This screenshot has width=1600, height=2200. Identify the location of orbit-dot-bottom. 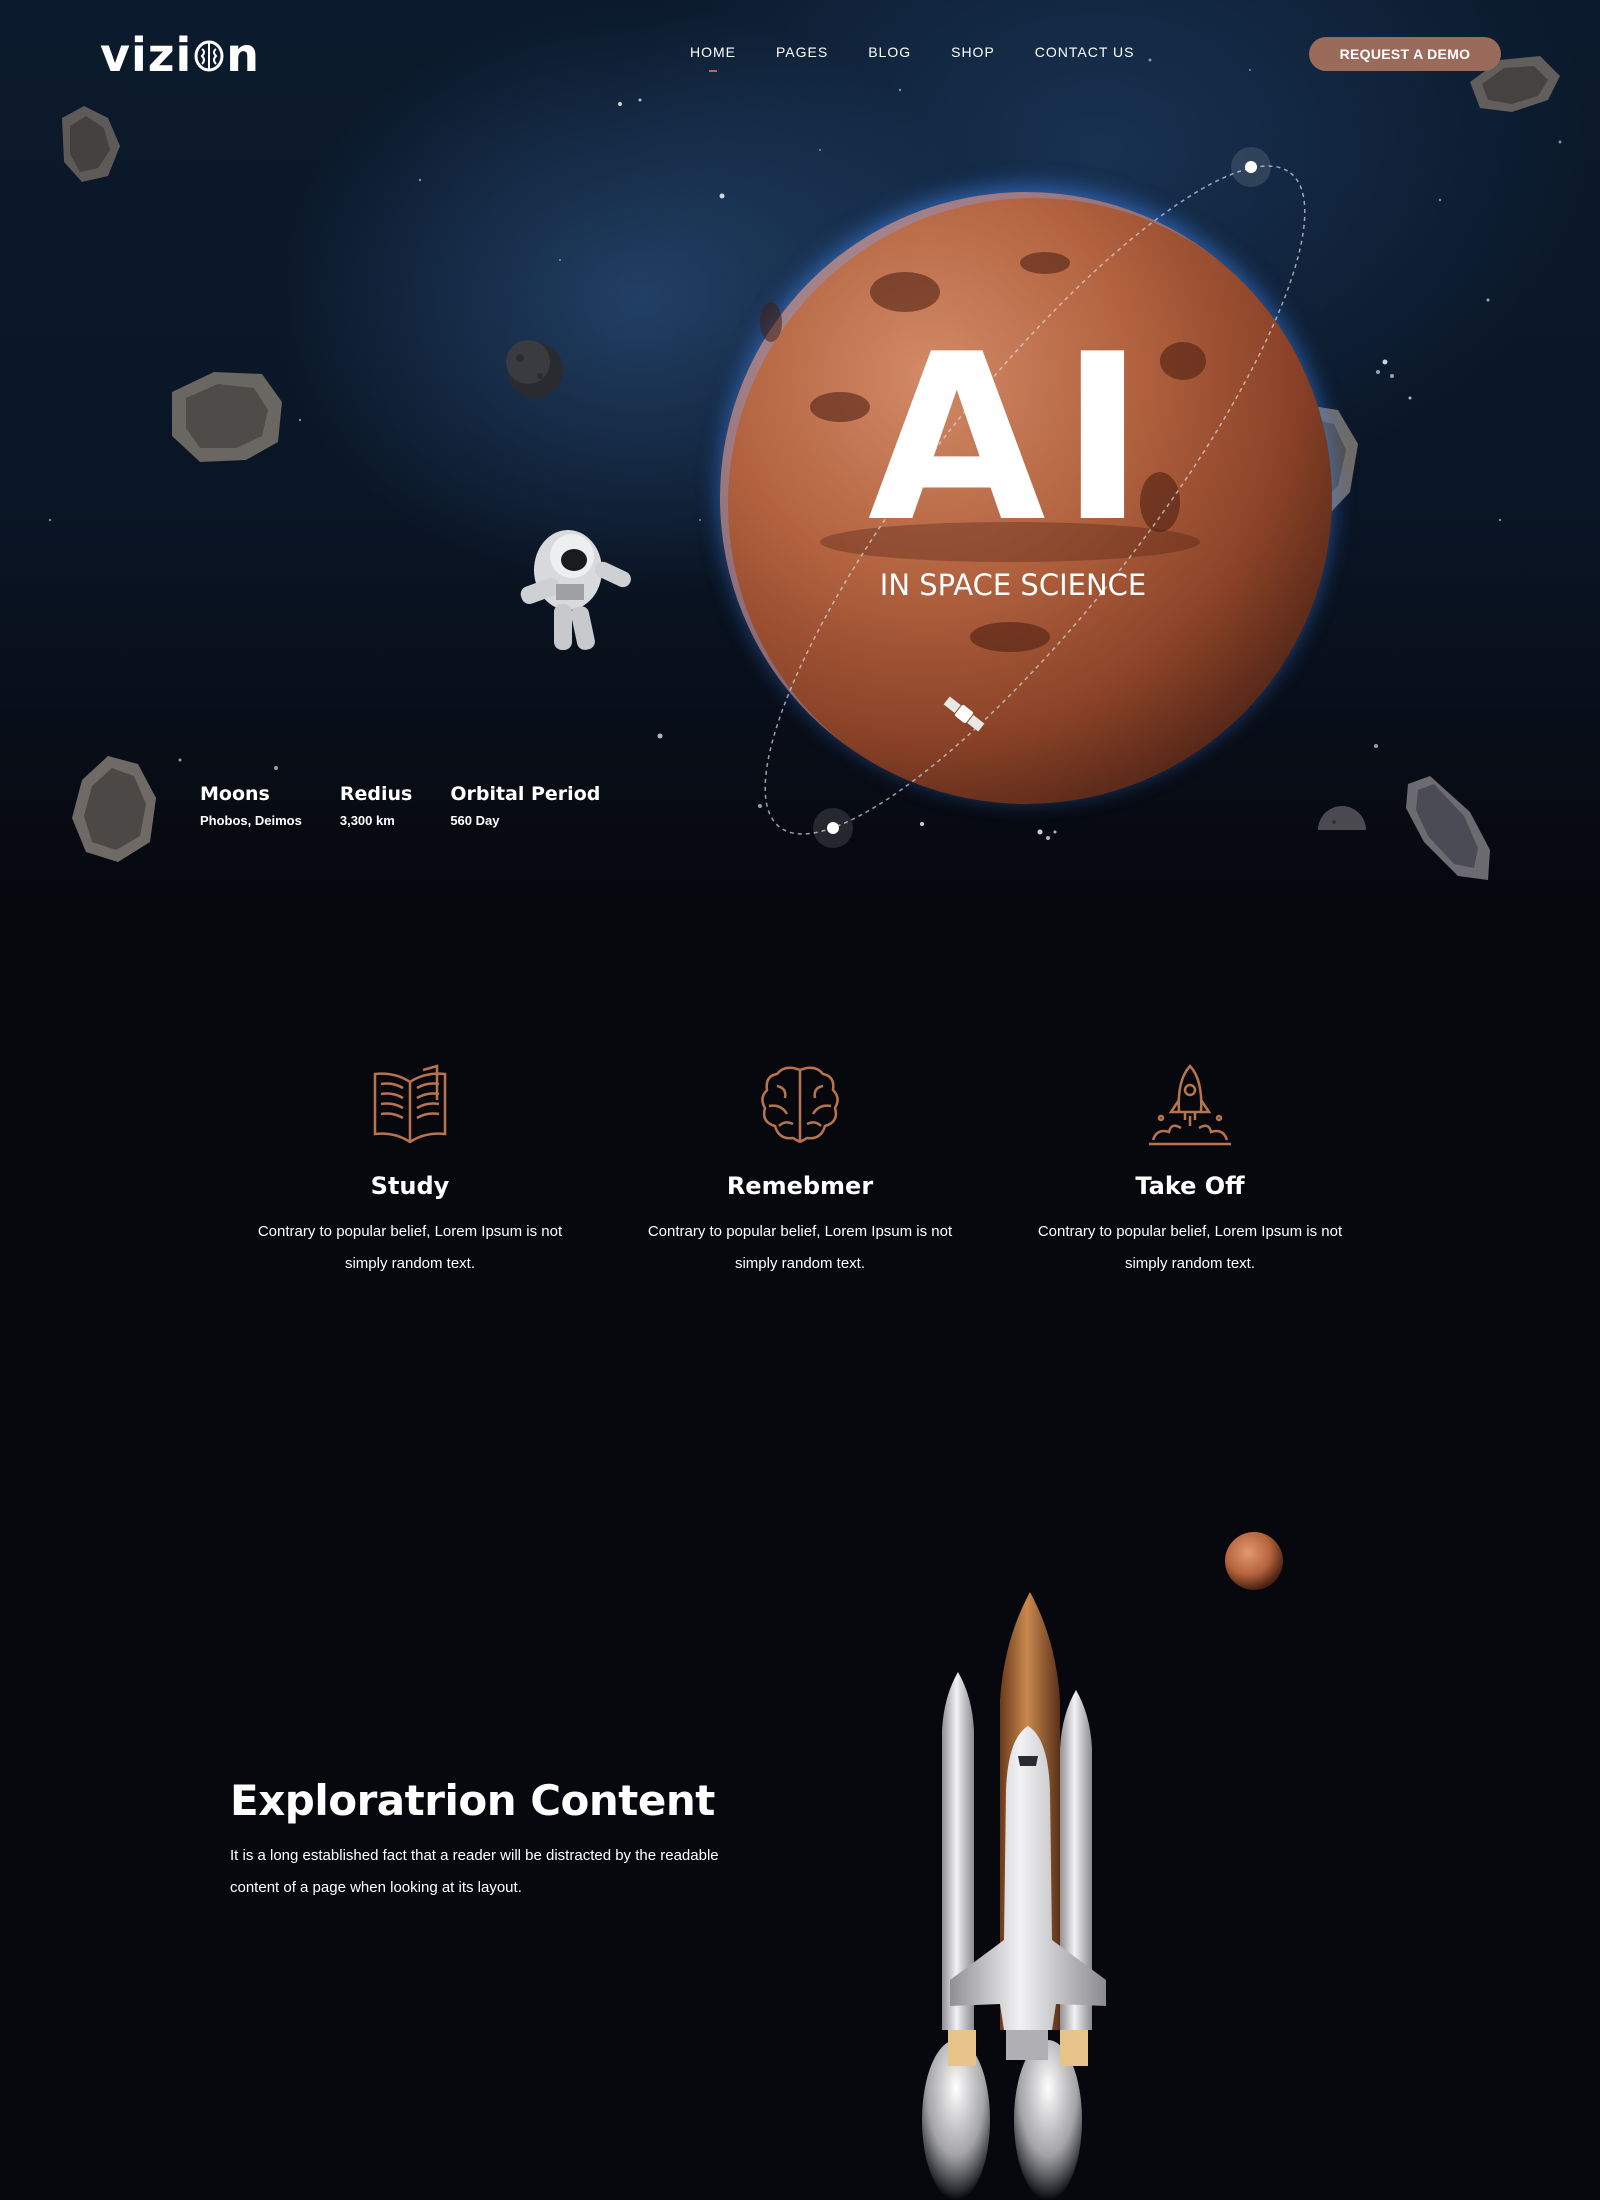
(833, 828).